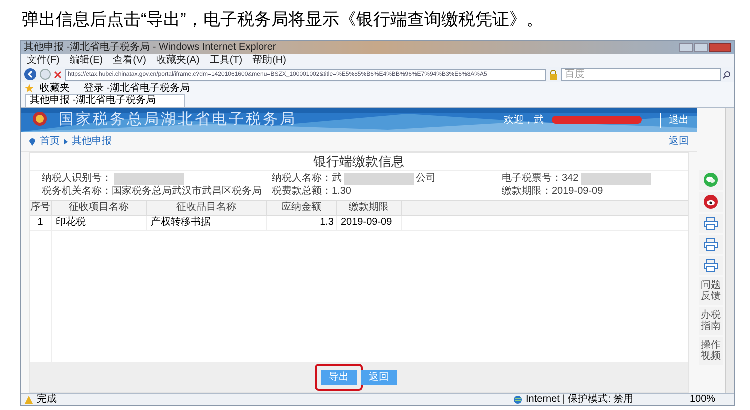  Describe the element at coordinates (686, 47) in the screenshot. I see `minimize-button` at that location.